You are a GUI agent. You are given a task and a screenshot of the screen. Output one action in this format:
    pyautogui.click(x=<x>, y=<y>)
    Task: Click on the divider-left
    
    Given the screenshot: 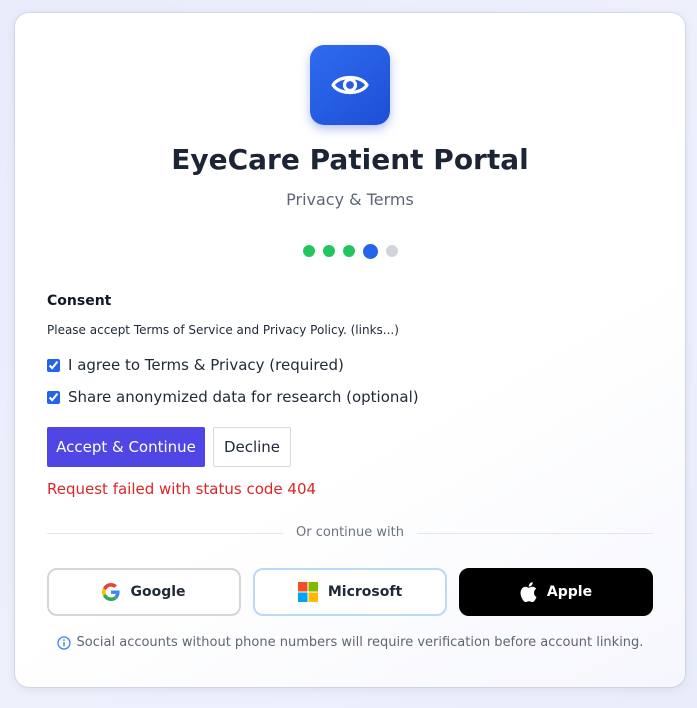 What is the action you would take?
    pyautogui.click(x=165, y=533)
    